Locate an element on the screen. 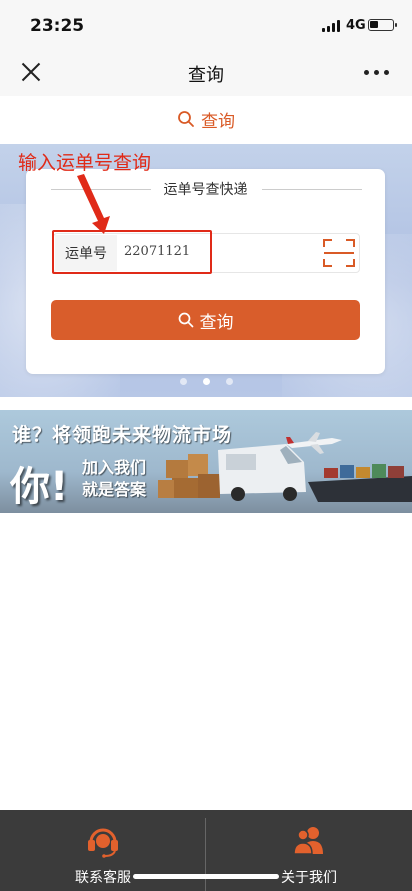  tab-query-label: 查询 is located at coordinates (218, 121).